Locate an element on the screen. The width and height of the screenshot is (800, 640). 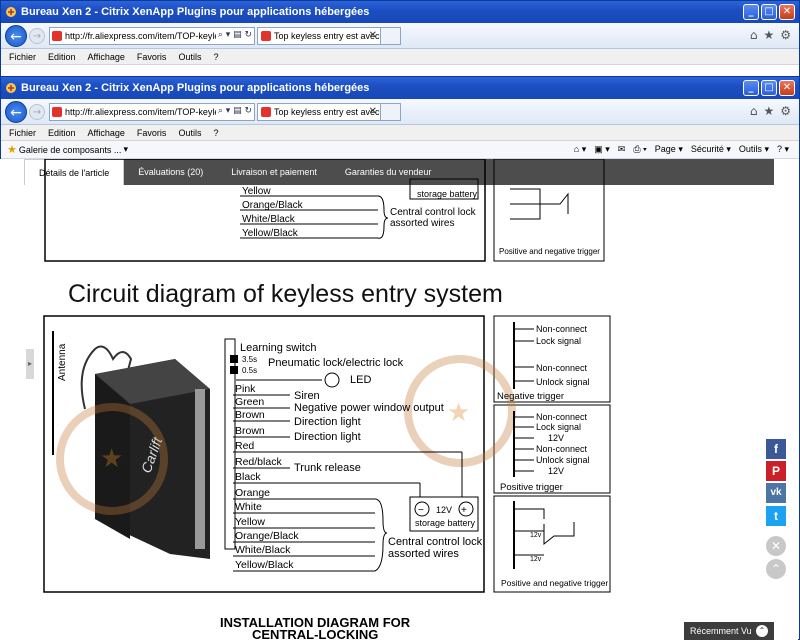
vk-share-button: vk is located at coordinates (776, 493).